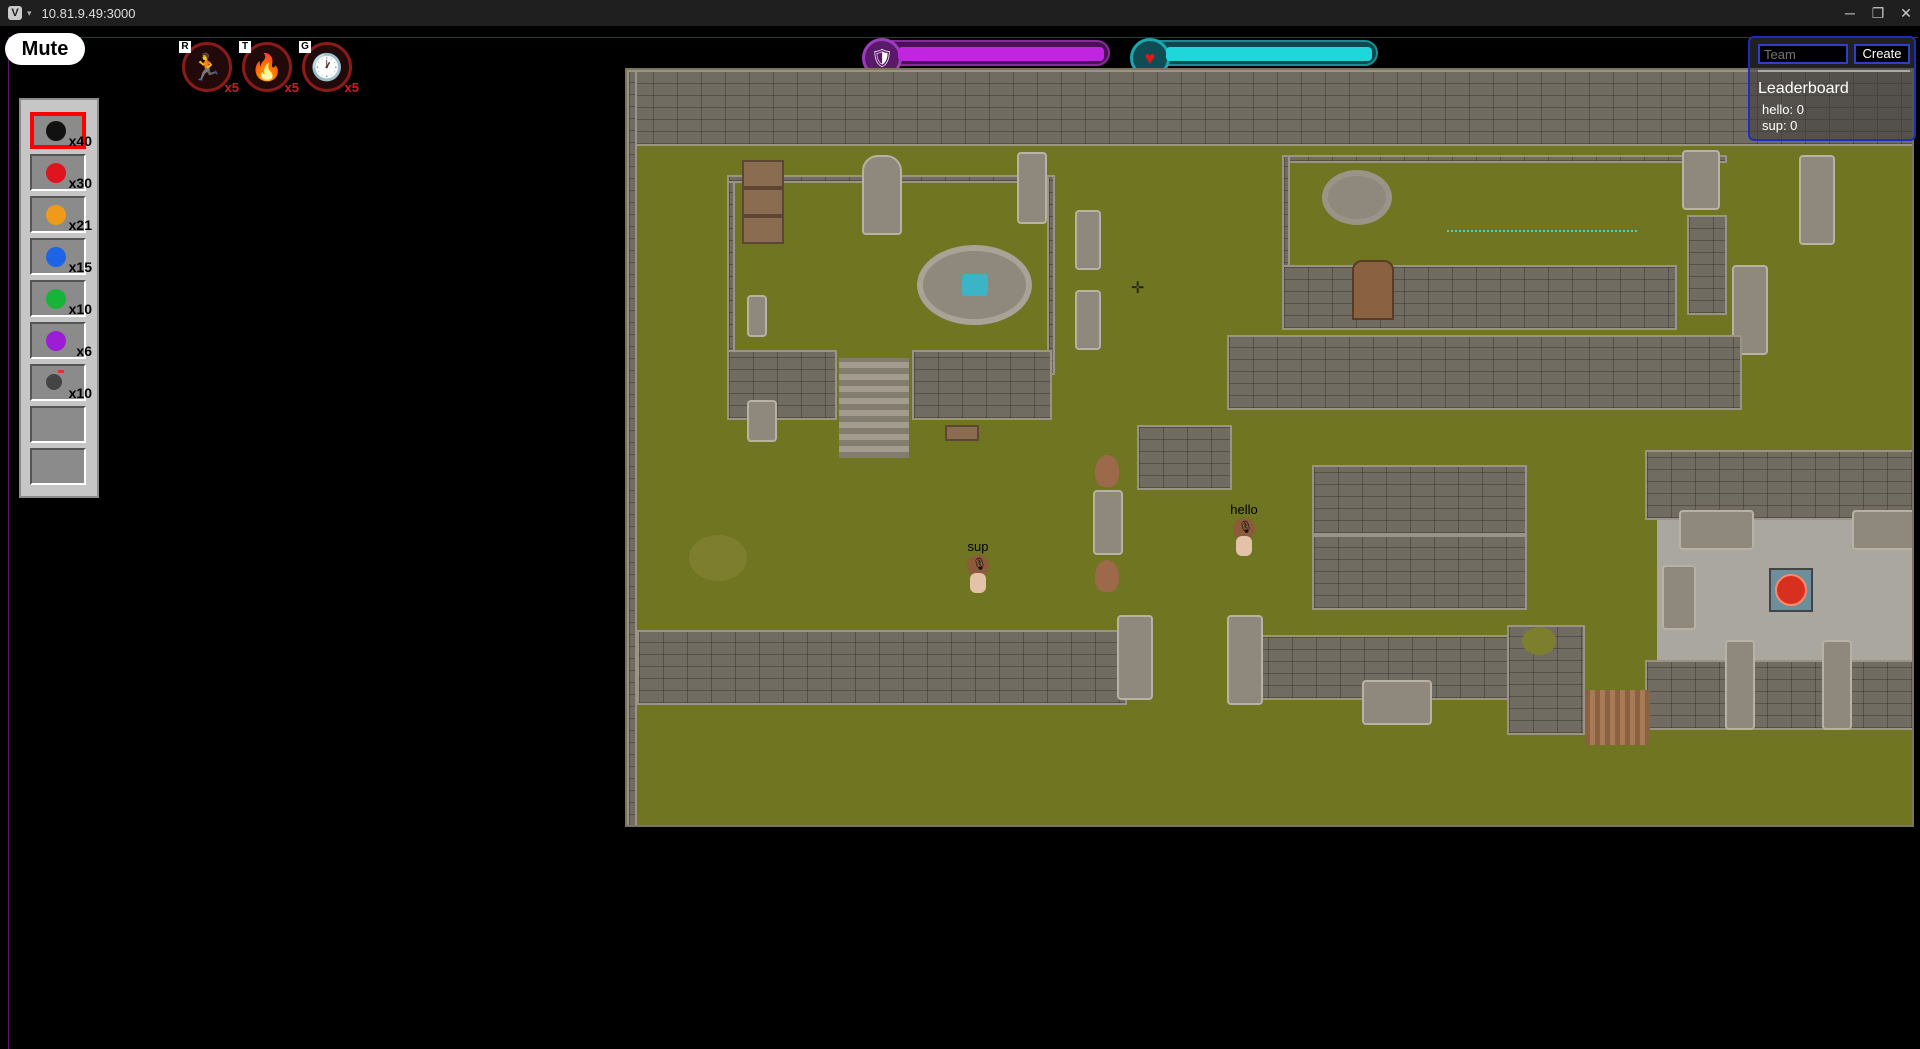 Image resolution: width=1920 pixels, height=1049 pixels. Describe the element at coordinates (56, 257) in the screenshot. I see `blue-gem-icon` at that location.